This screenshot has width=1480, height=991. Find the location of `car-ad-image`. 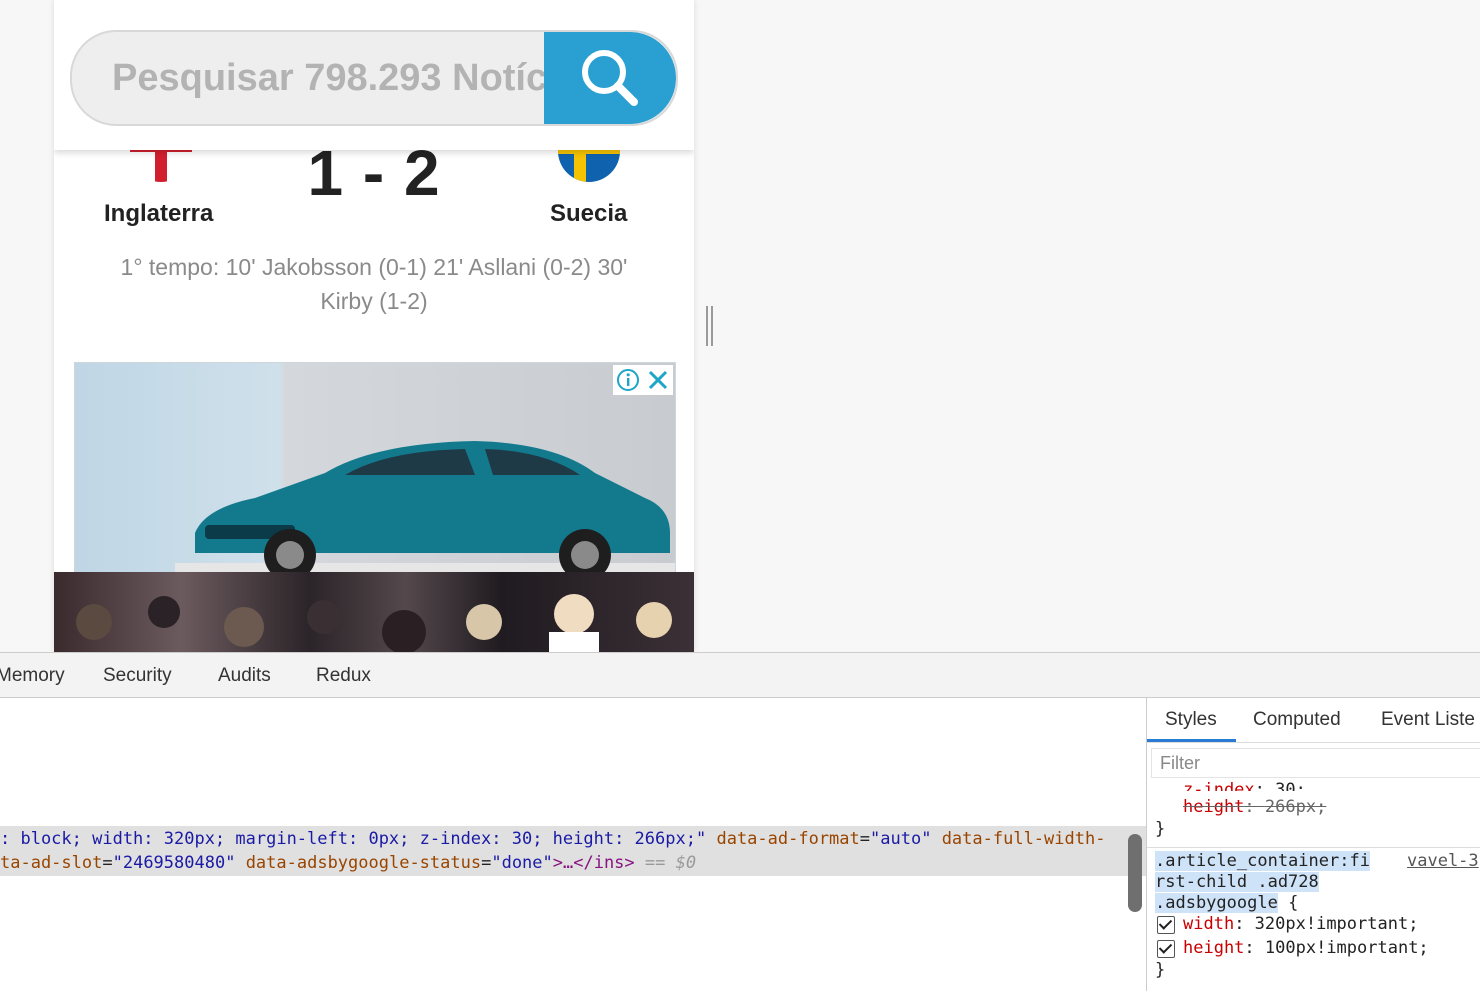

car-ad-image is located at coordinates (425, 512).